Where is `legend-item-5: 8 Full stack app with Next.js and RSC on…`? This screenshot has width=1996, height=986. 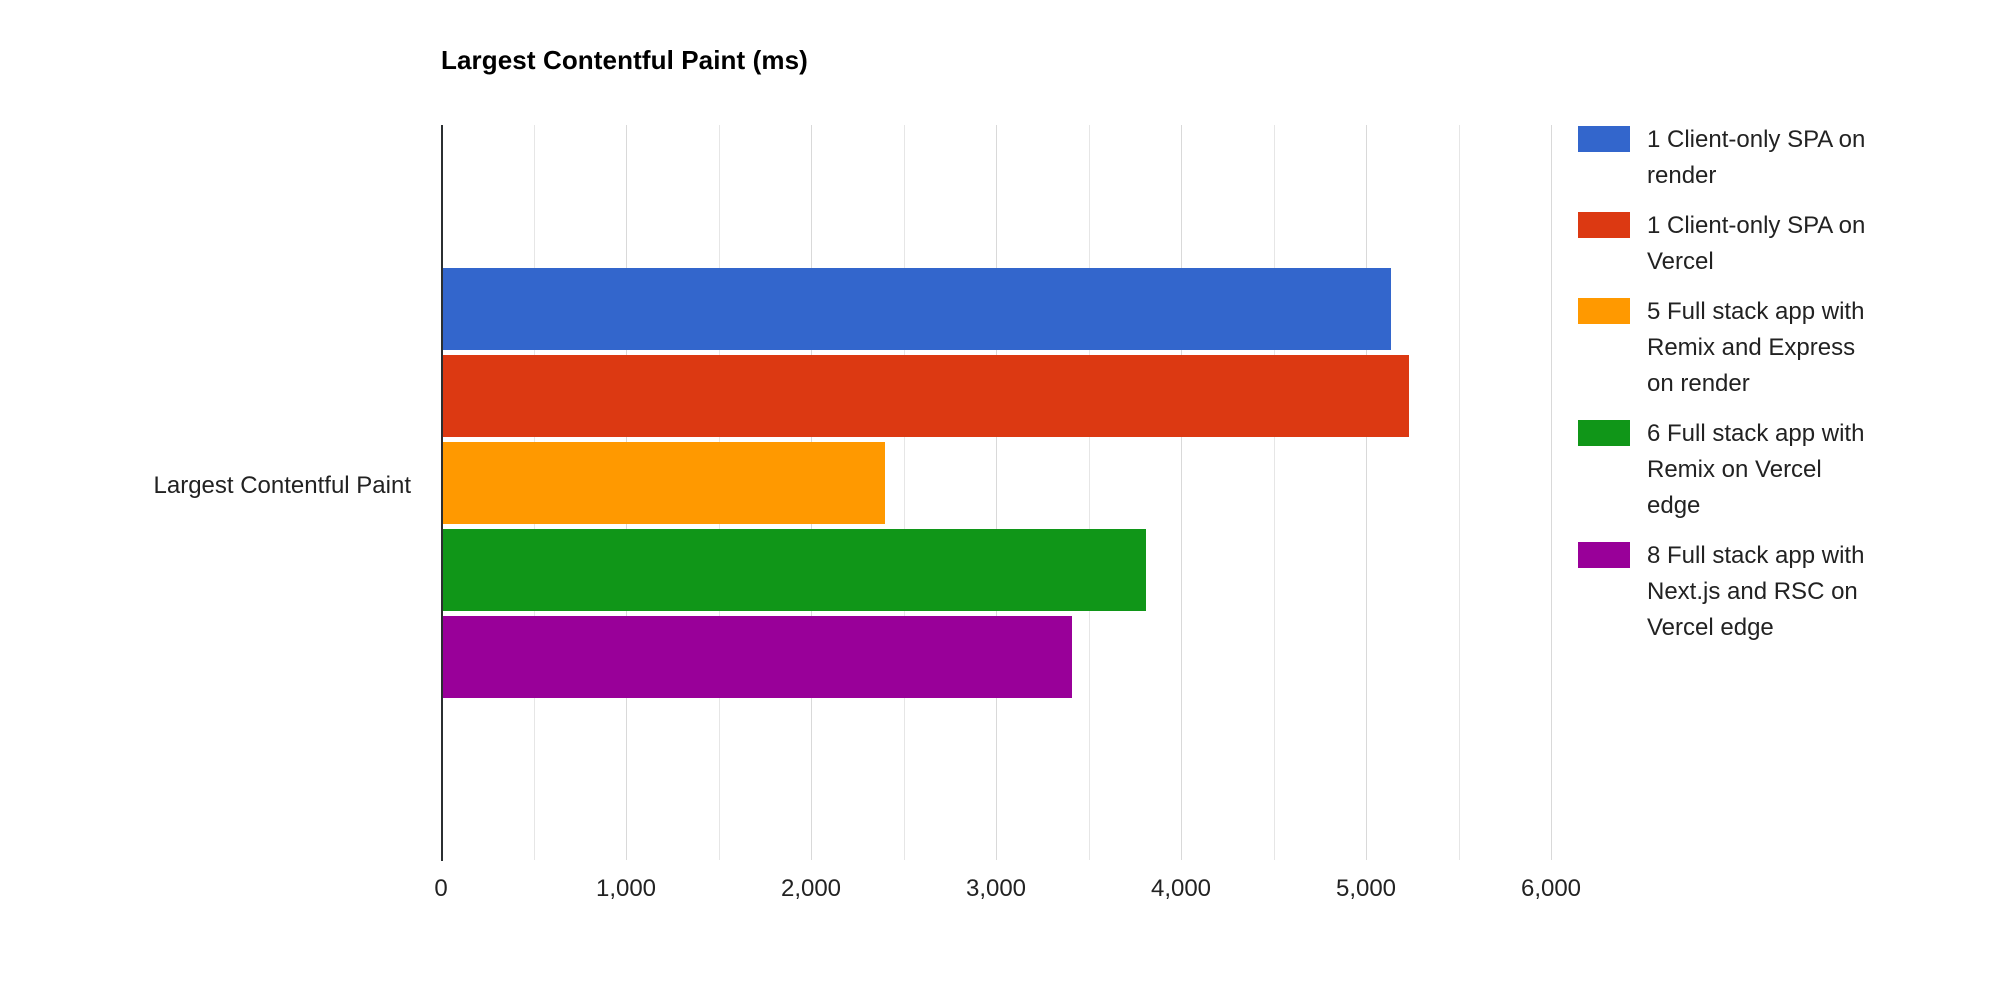
legend-item-5: 8 Full stack app with Next.js and RSC on… is located at coordinates (1778, 592).